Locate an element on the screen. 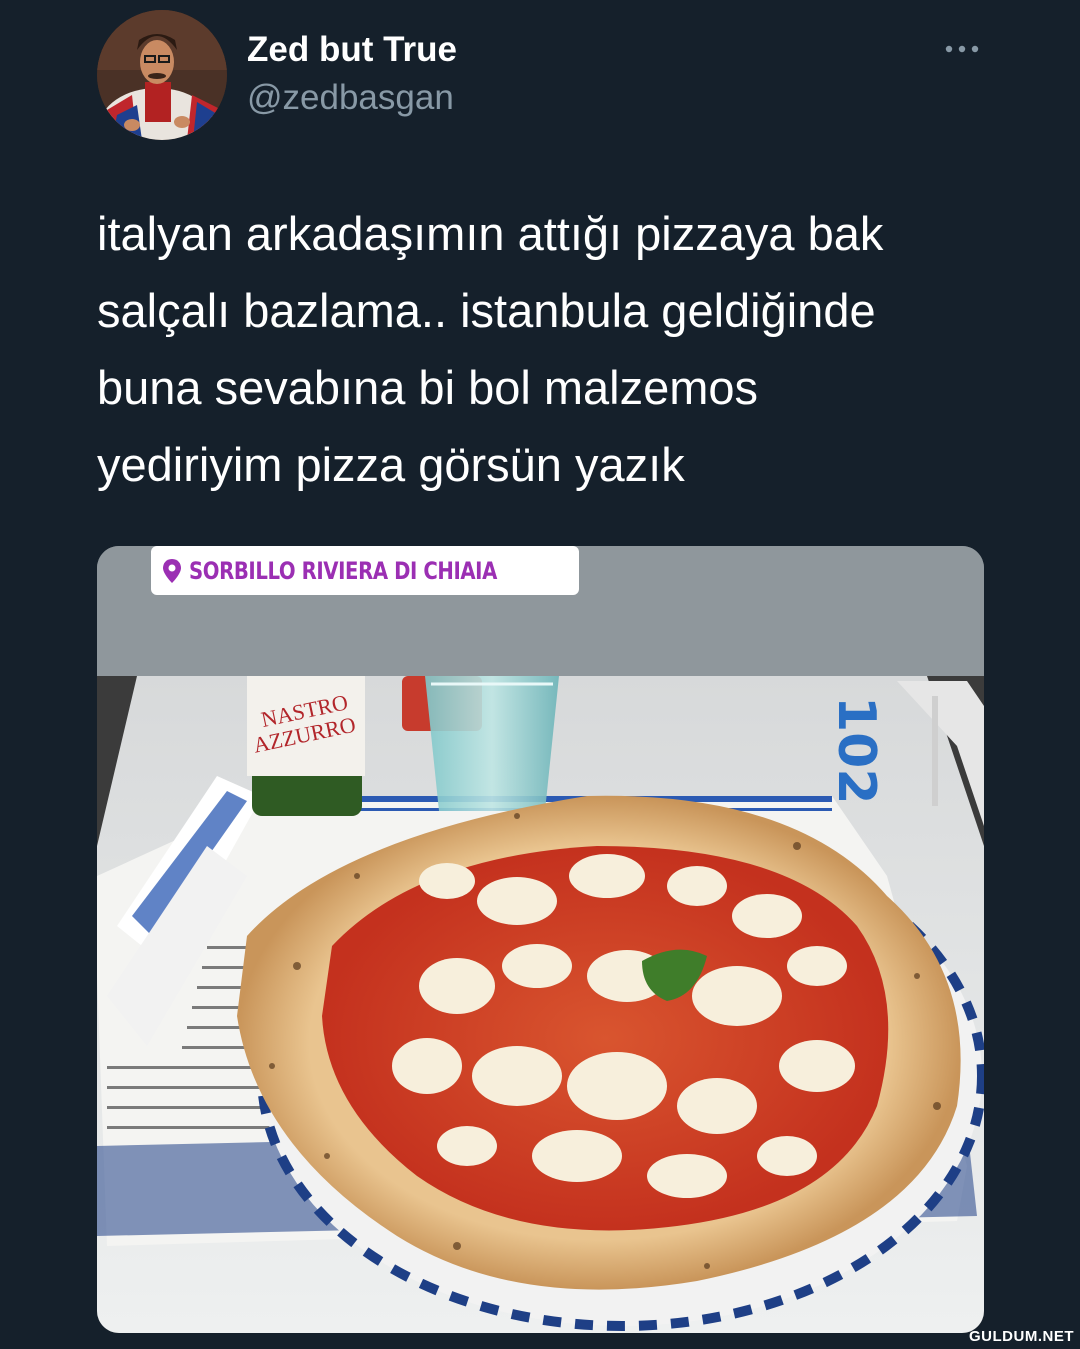  author-avatar is located at coordinates (162, 75).